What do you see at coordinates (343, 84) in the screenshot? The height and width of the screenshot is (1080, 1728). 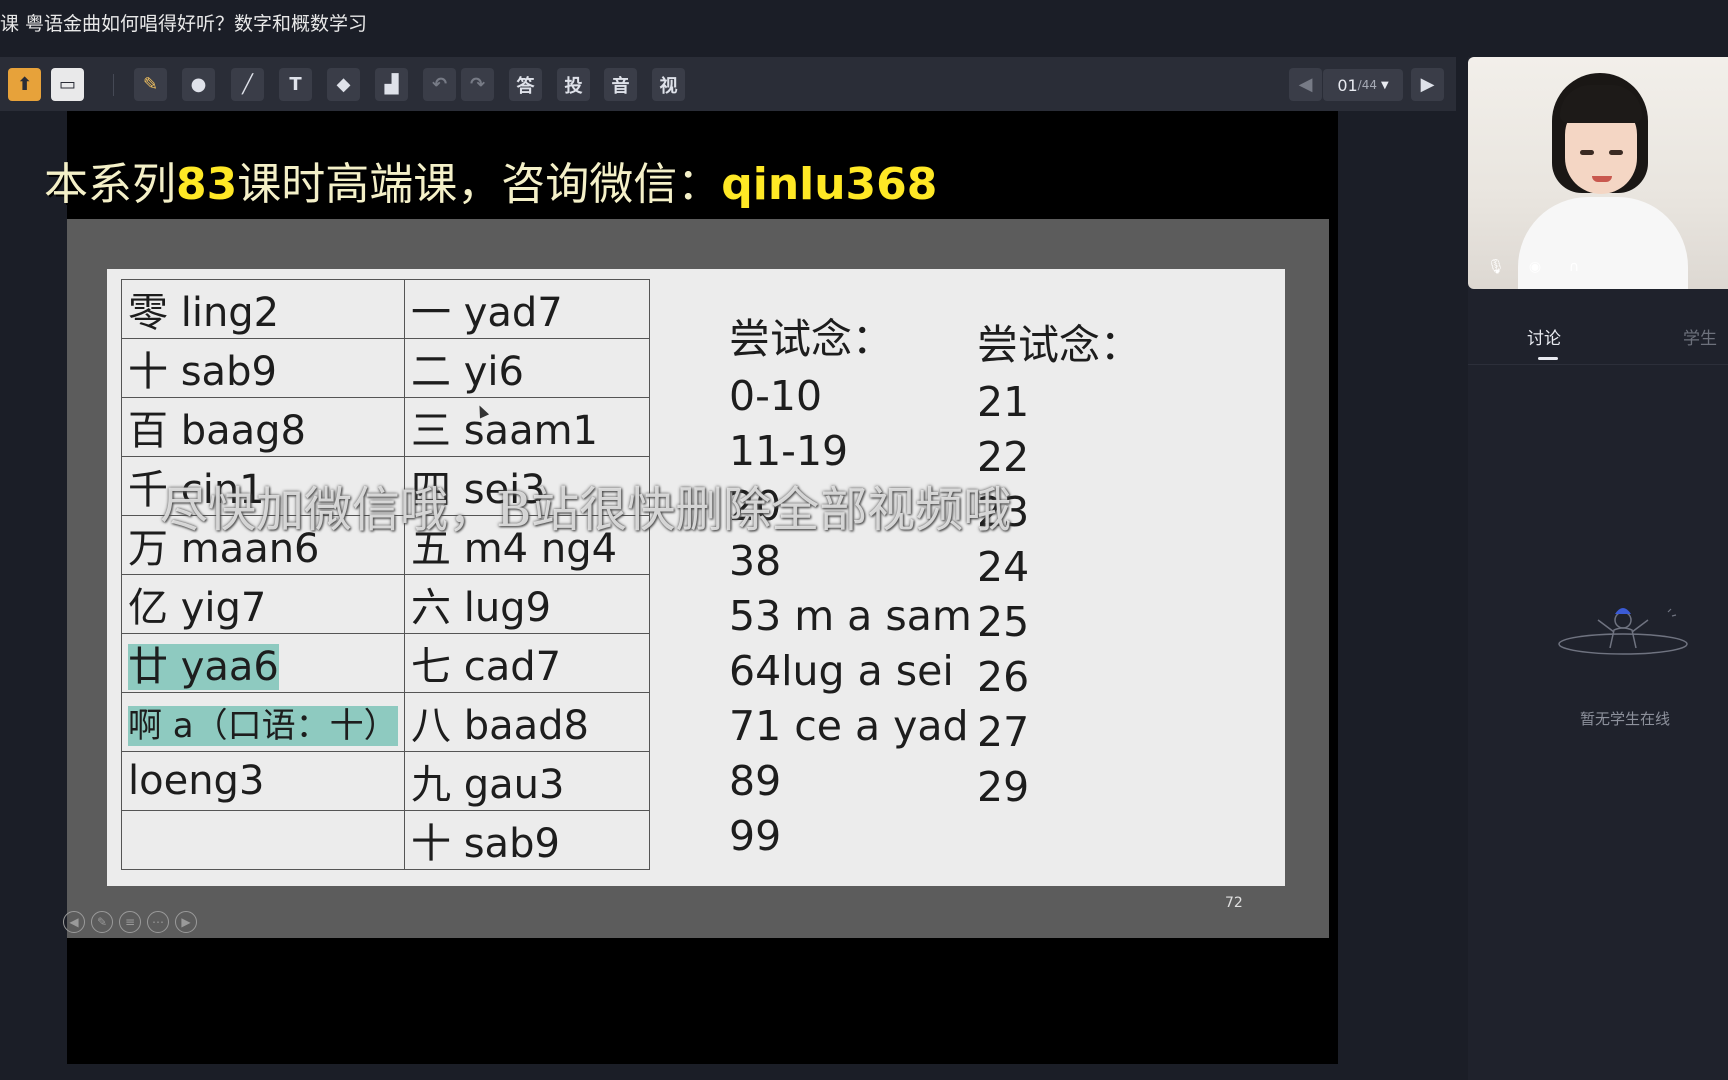 I see `eraser-icon: ◆` at bounding box center [343, 84].